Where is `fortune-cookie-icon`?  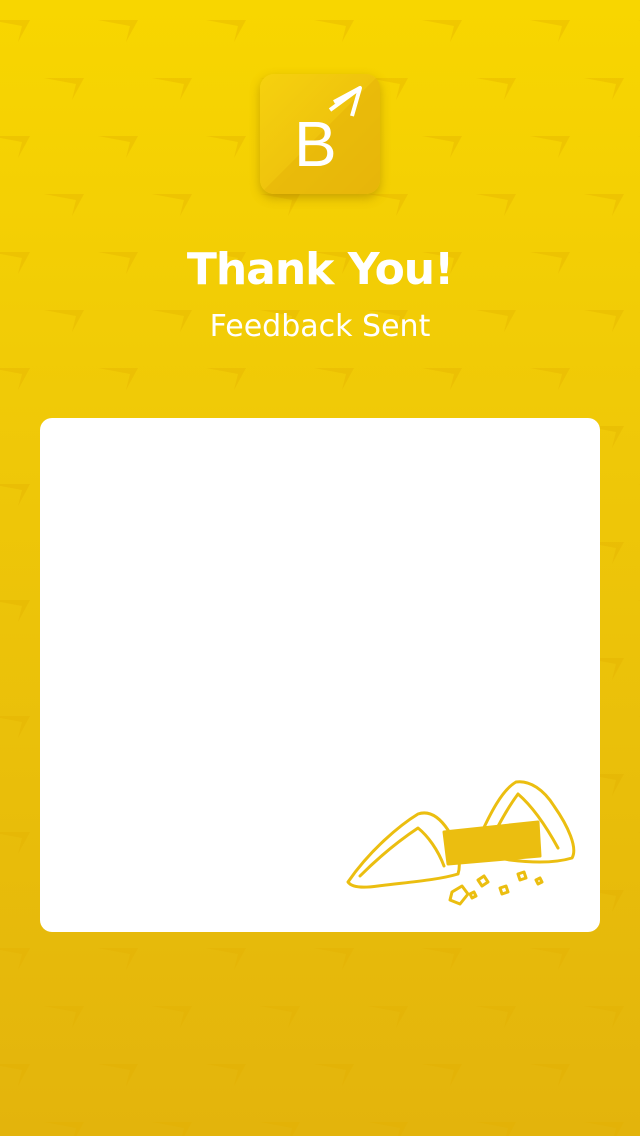 fortune-cookie-icon is located at coordinates (461, 843).